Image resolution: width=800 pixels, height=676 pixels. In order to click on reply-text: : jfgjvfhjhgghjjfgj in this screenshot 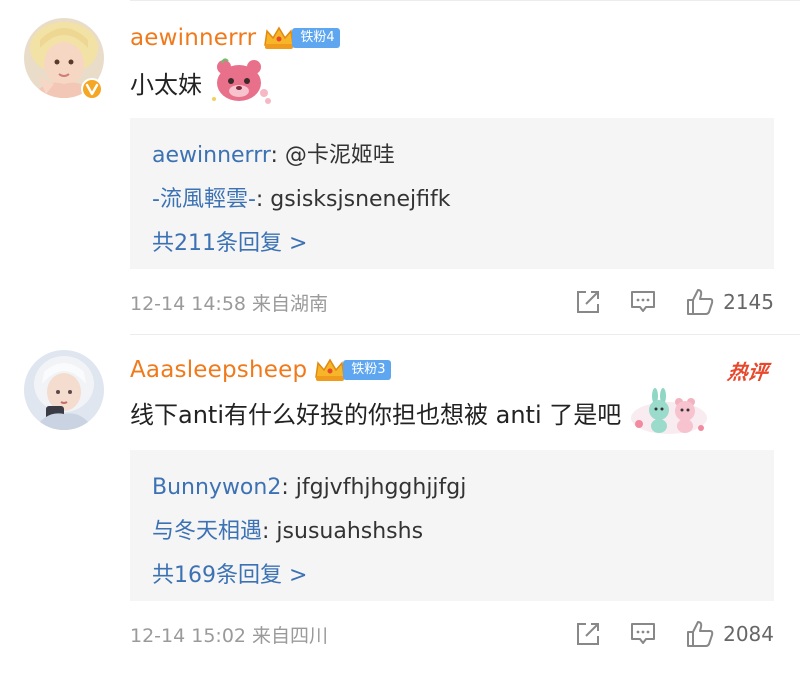, I will do `click(374, 487)`.